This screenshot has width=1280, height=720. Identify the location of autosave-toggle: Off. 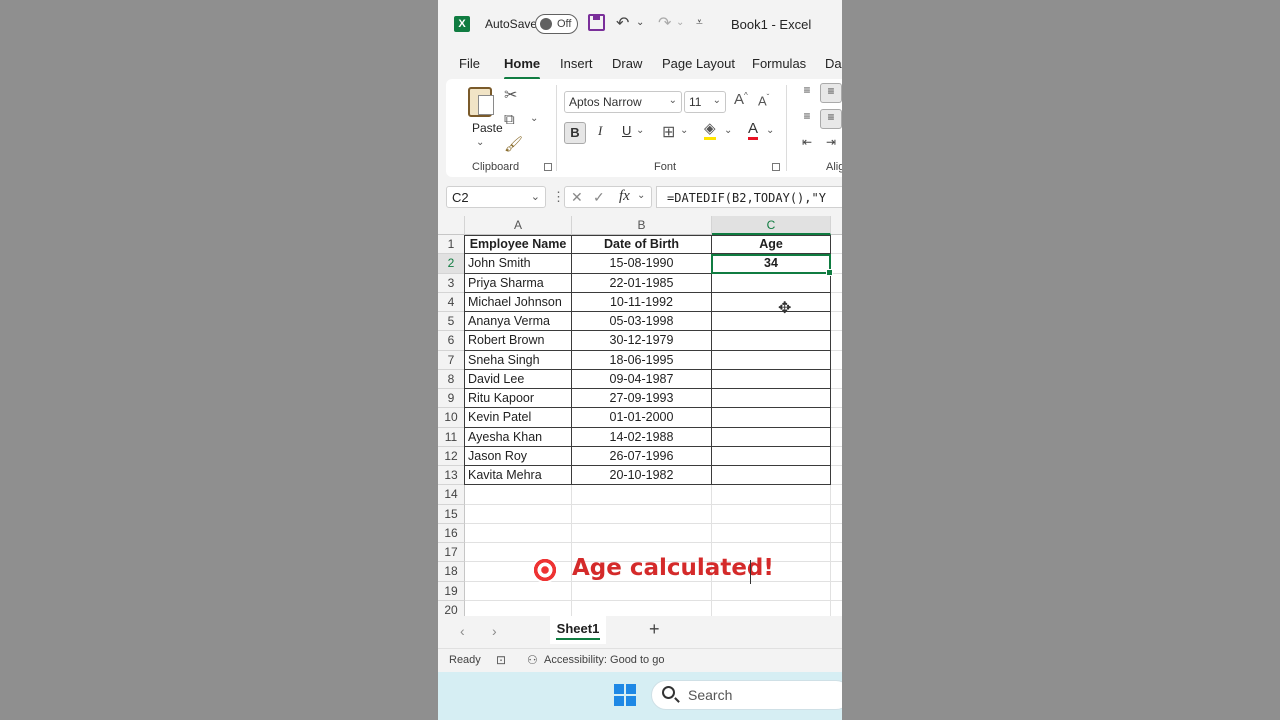
(556, 24).